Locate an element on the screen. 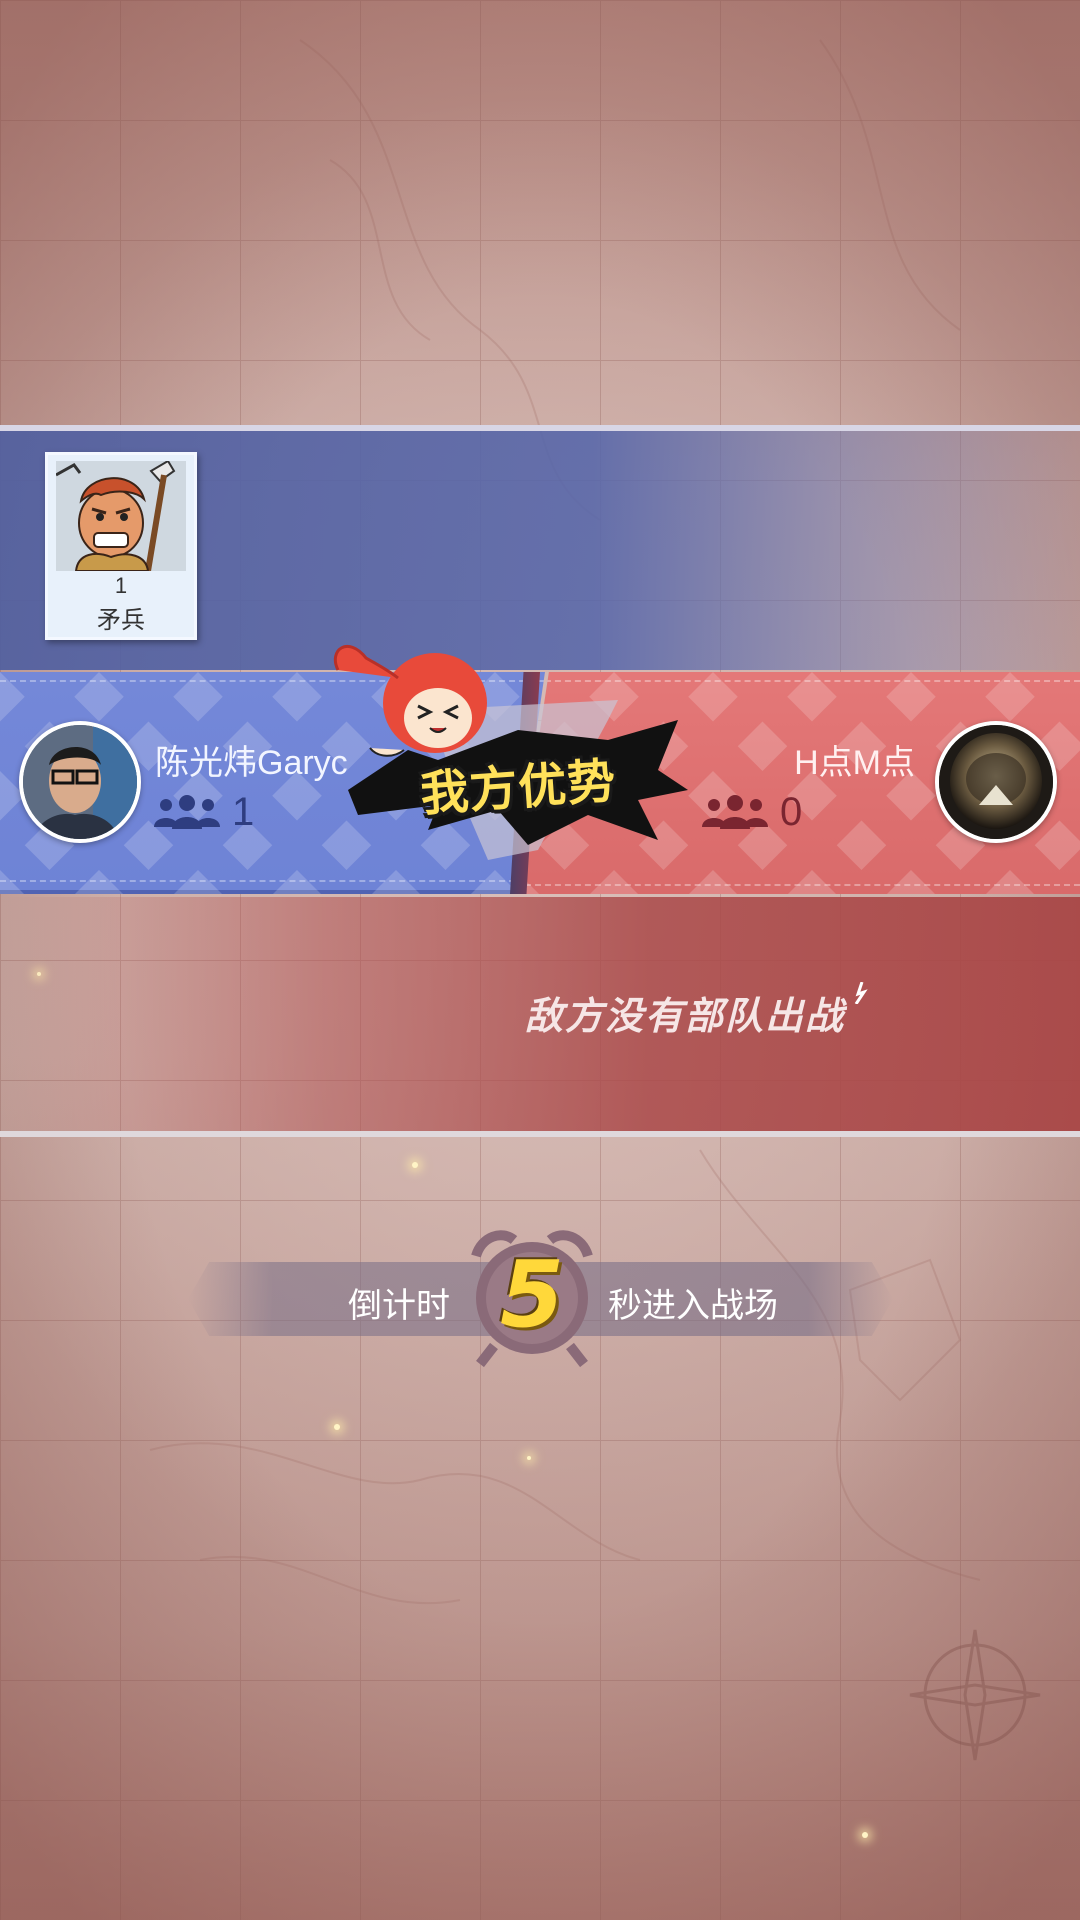  player-left-avatar is located at coordinates (80, 782).